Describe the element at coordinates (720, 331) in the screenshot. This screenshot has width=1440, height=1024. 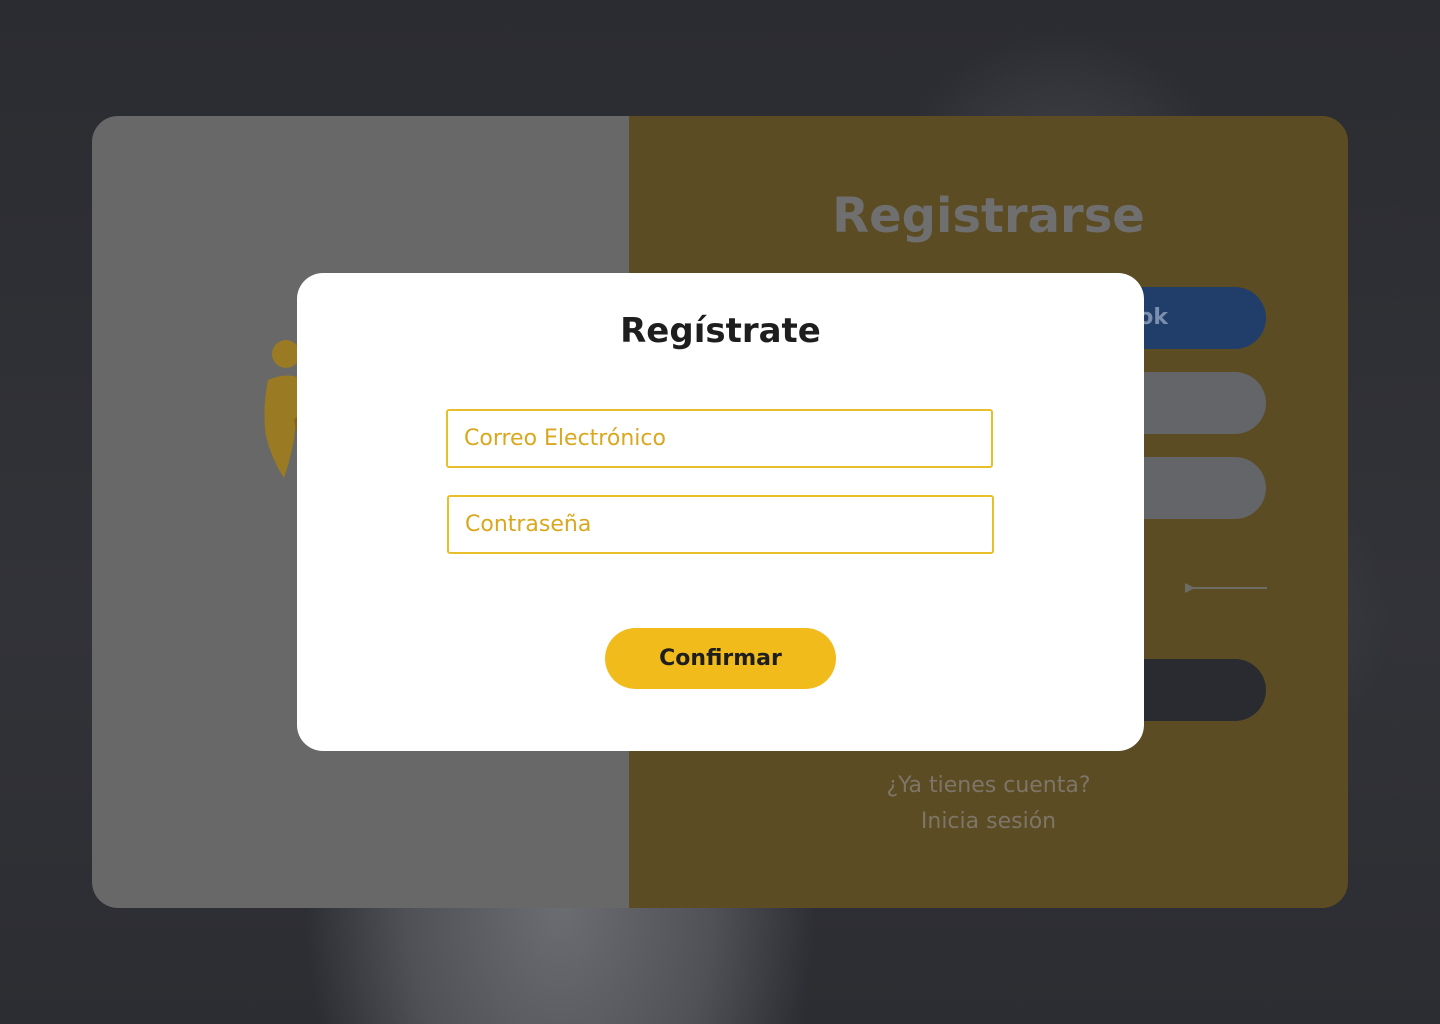
I see `modal-title: Regístrate` at that location.